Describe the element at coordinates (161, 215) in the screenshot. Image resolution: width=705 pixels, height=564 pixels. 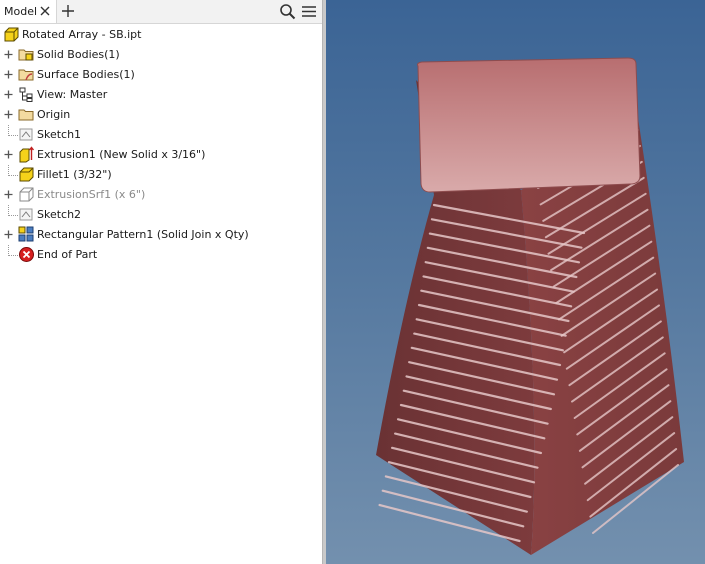
I see `tree-item: Sketch2` at that location.